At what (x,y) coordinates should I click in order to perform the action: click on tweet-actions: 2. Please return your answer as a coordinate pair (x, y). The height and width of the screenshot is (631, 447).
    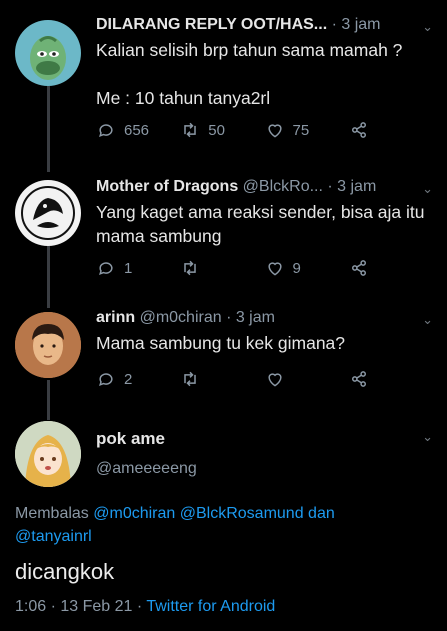
    Looking at the image, I should click on (264, 379).